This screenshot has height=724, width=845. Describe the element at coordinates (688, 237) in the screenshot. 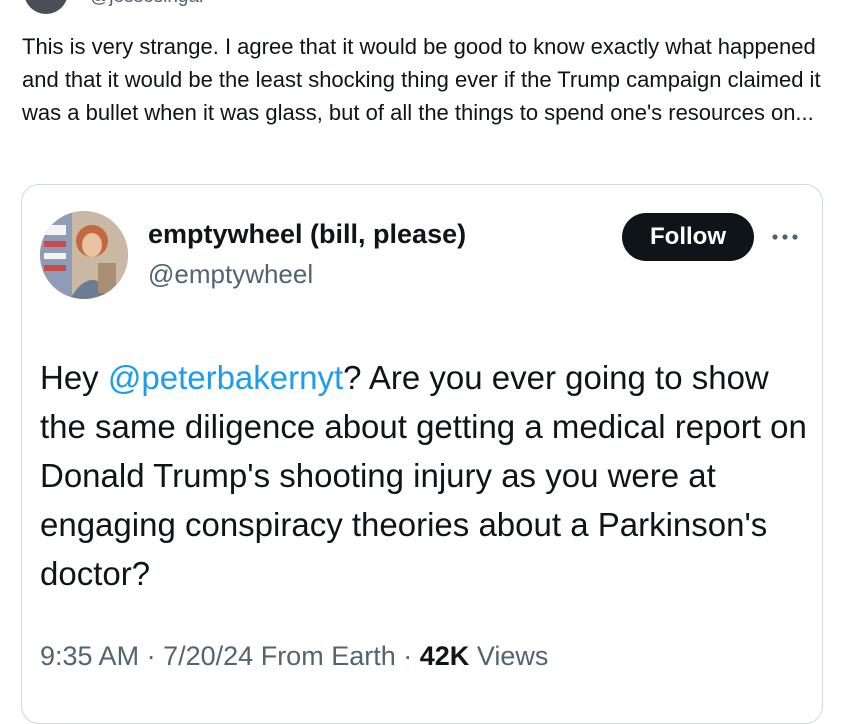

I see `follow-button: Follow` at that location.